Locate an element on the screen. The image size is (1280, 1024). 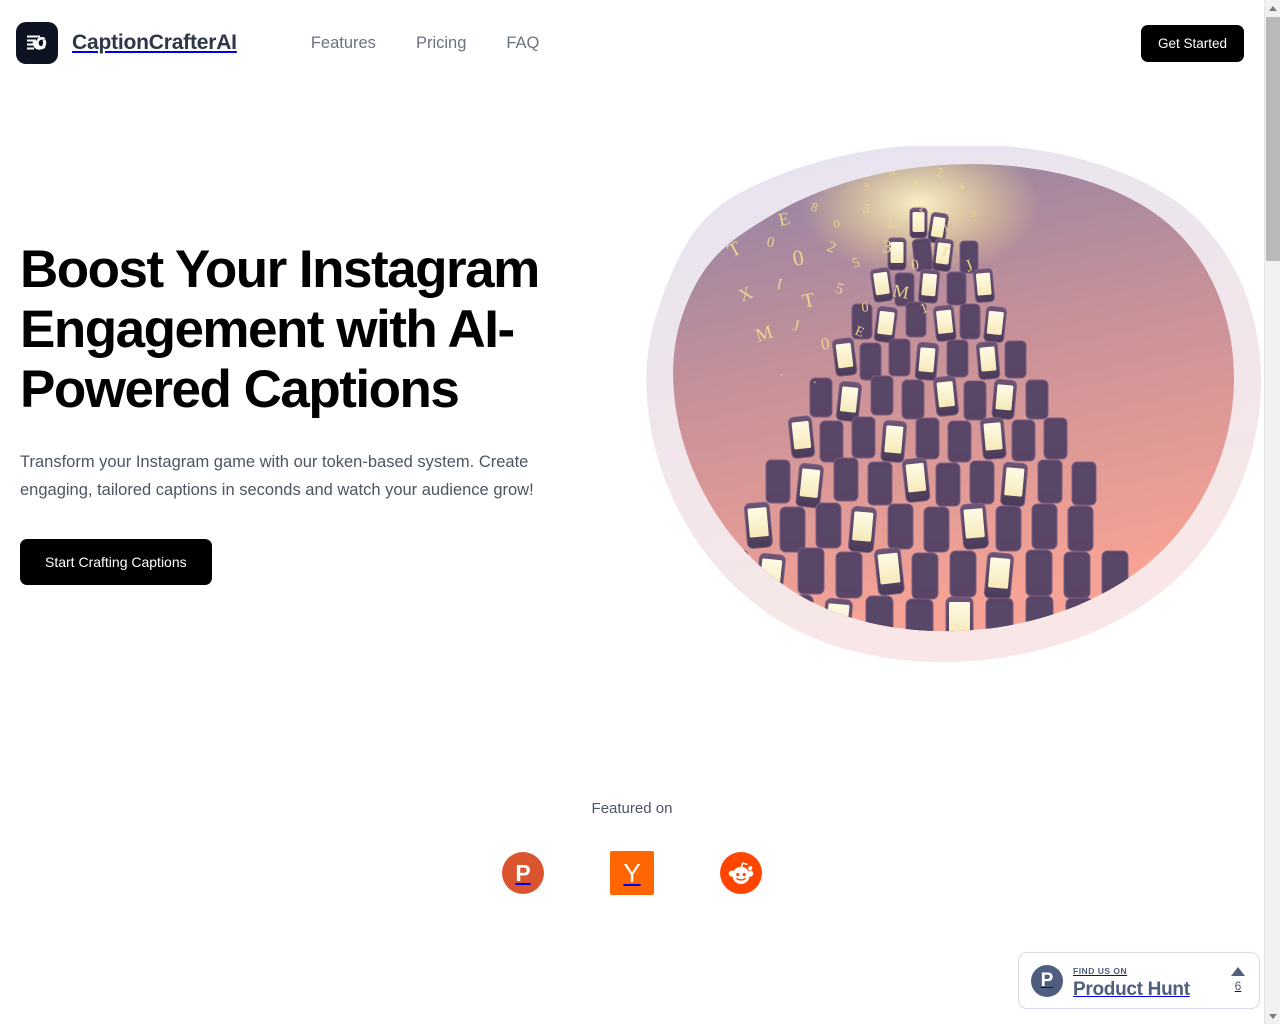
nav-item-features: Features is located at coordinates (344, 43).